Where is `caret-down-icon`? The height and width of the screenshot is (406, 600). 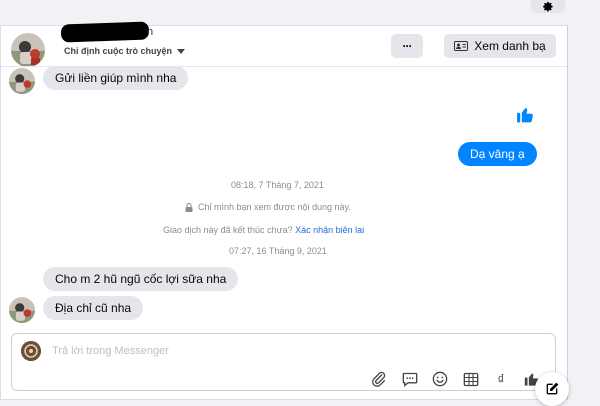 caret-down-icon is located at coordinates (181, 51).